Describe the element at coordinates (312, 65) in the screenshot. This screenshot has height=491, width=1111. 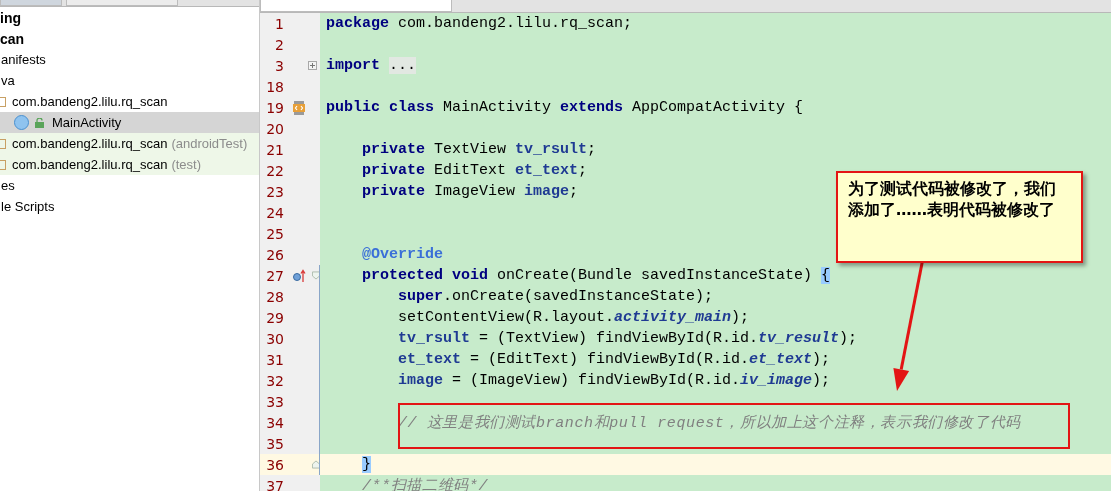
I see `expand-icon` at that location.